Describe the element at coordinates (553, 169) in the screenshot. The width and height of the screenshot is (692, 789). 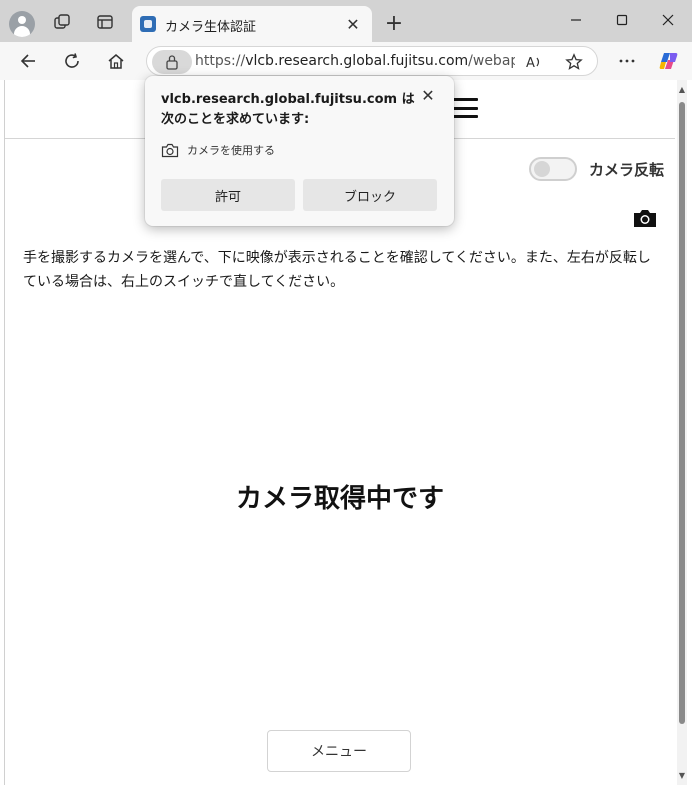
I see `camera-flip-toggle` at that location.